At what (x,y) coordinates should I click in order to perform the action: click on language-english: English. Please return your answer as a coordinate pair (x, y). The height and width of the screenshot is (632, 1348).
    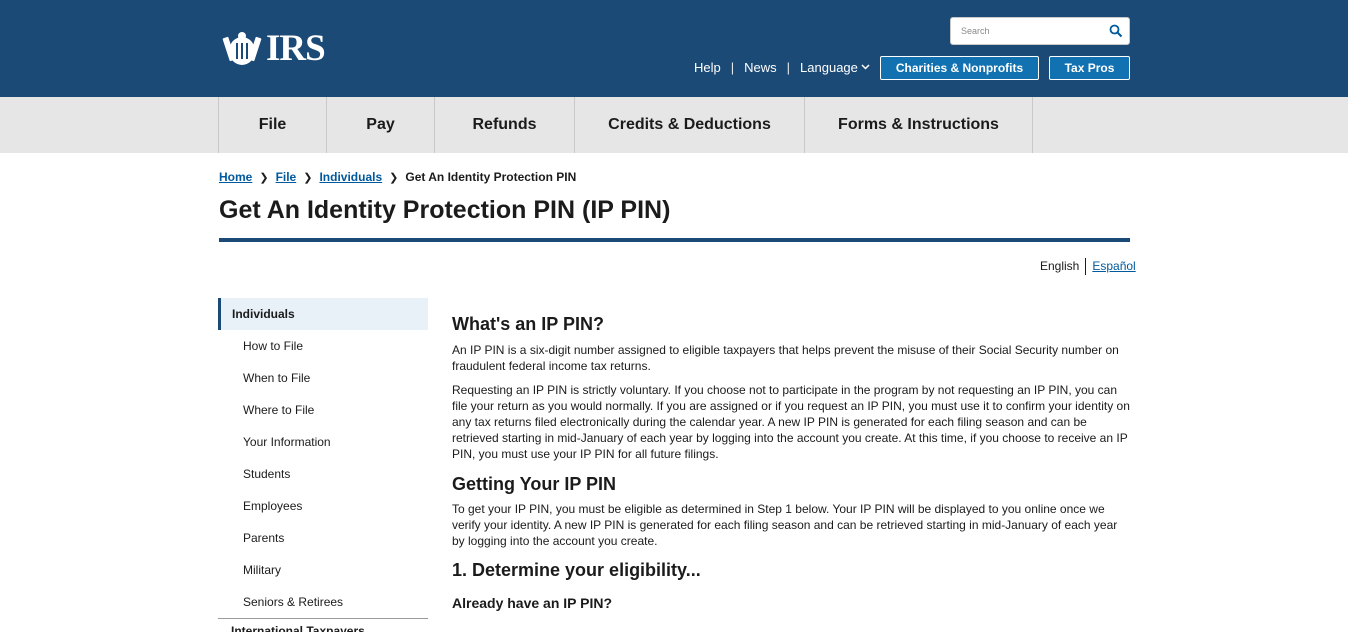
    Looking at the image, I should click on (1060, 266).